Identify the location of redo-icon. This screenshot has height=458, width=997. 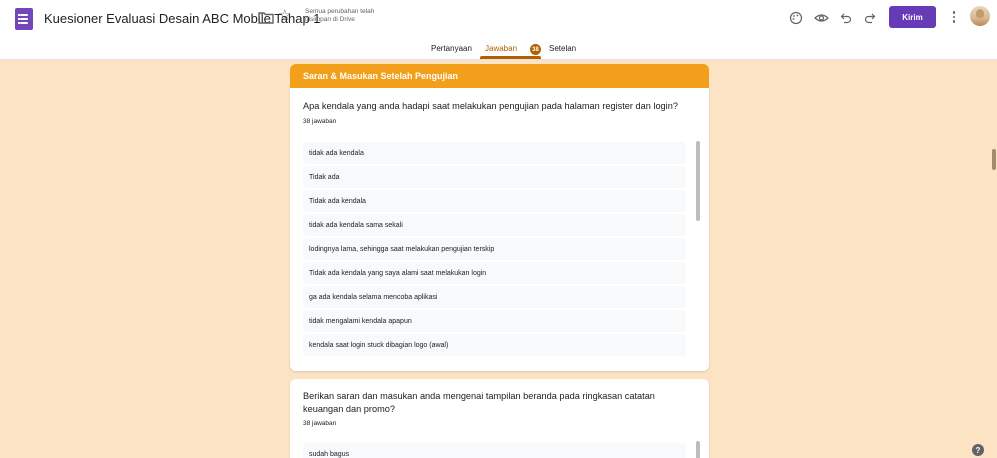
(870, 18).